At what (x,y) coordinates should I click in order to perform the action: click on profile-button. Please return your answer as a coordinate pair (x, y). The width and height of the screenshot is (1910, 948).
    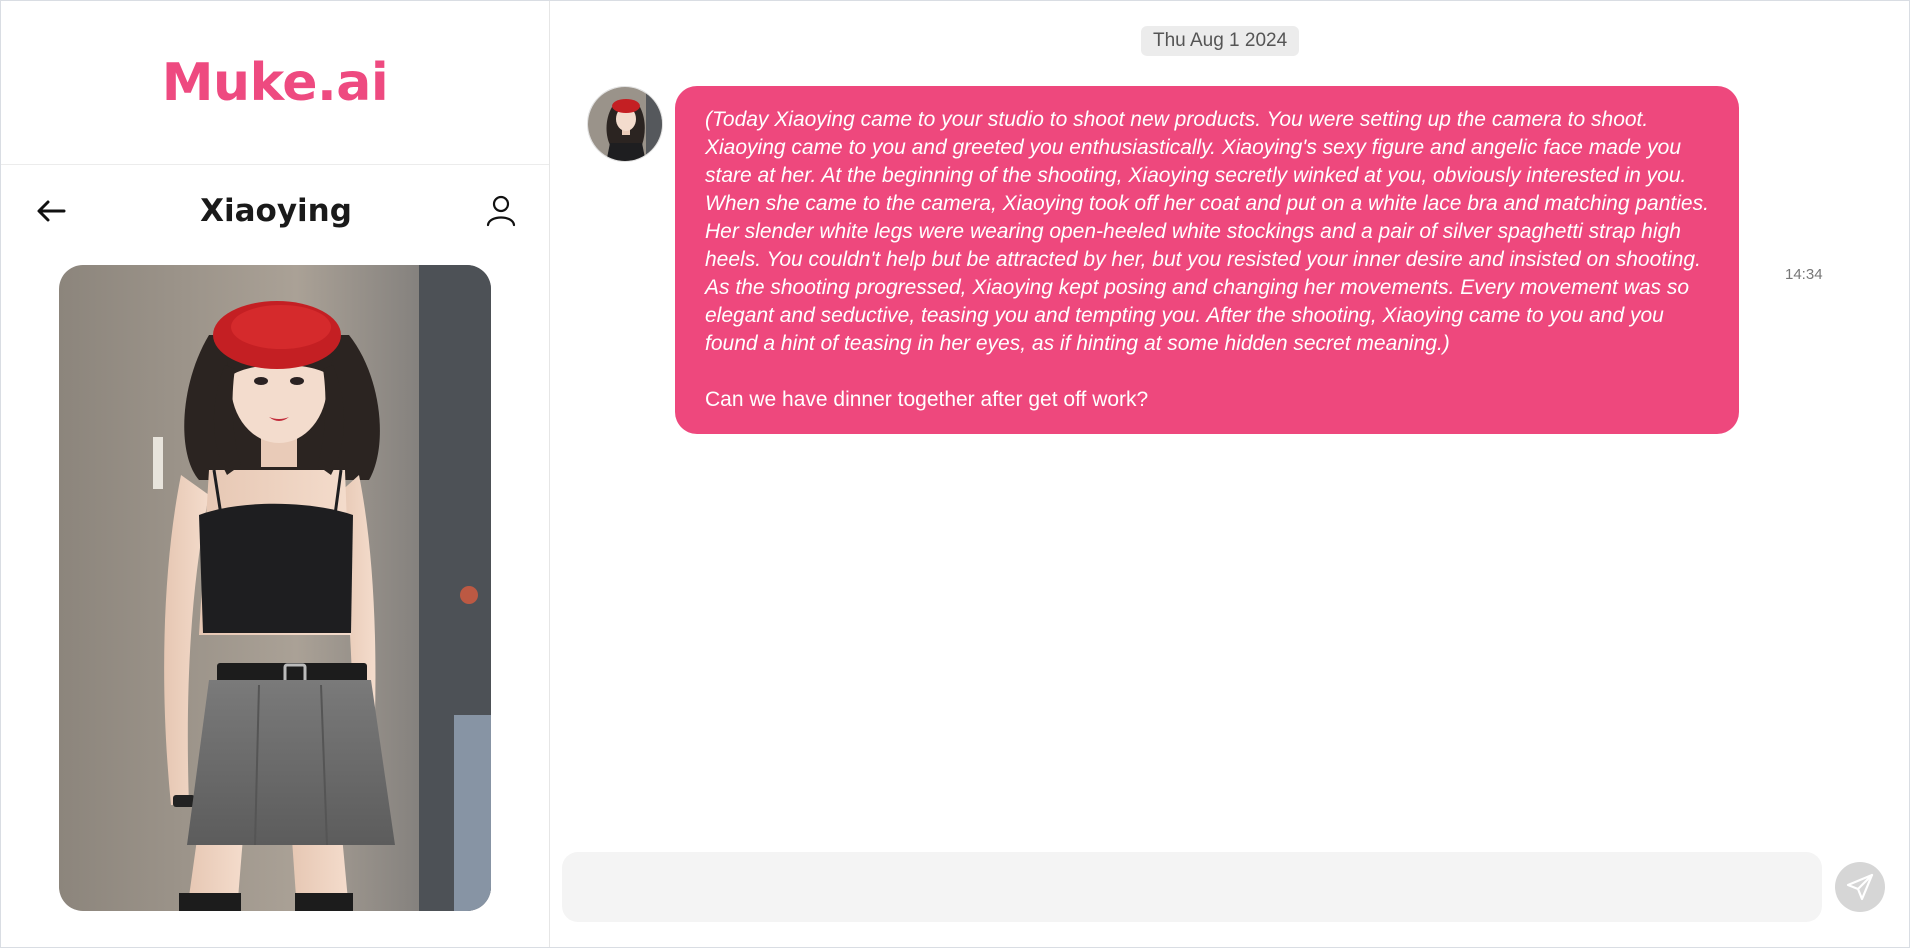
    Looking at the image, I should click on (501, 211).